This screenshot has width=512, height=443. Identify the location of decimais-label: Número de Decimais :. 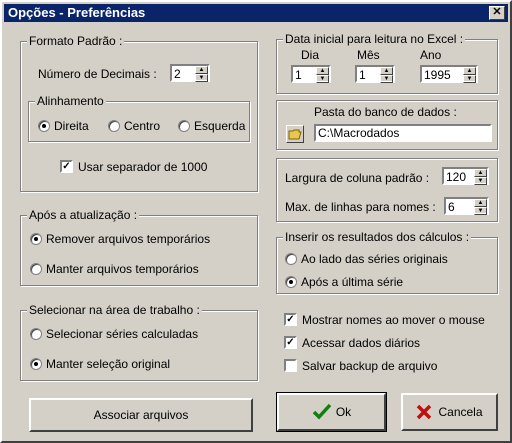
(97, 74).